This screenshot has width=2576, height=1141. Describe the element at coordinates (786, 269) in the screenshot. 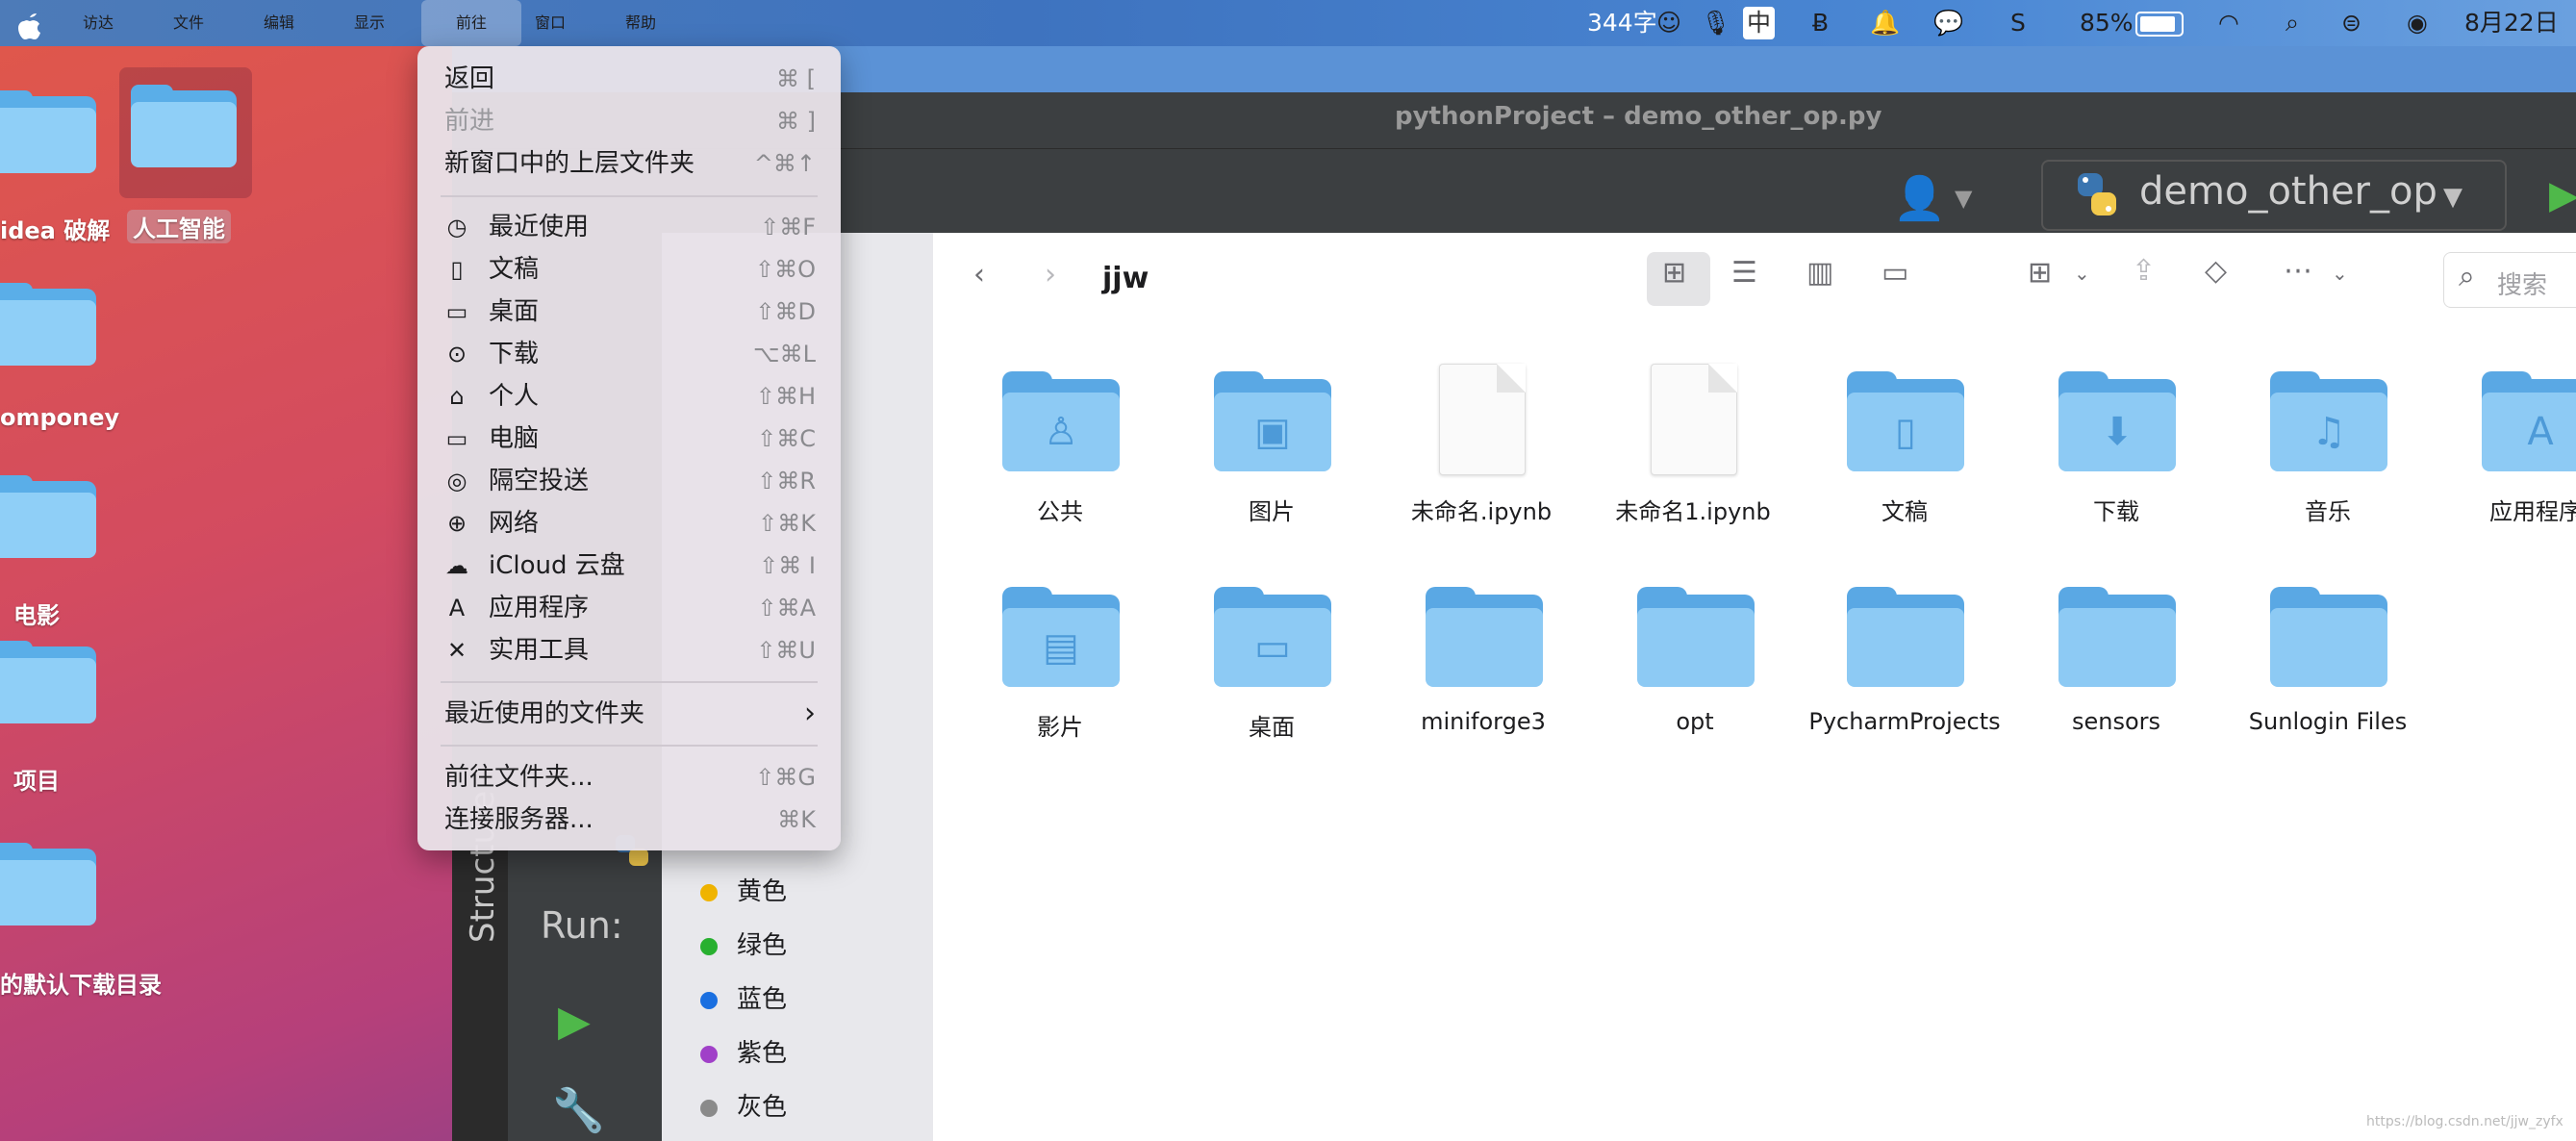

I see `menu-shortcut: ⇧⌘O` at that location.